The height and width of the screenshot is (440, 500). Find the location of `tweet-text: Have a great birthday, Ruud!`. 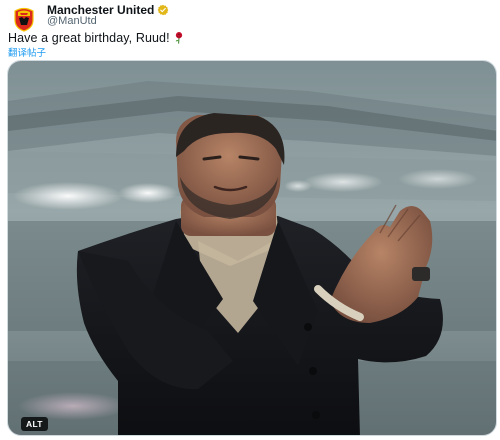

tweet-text: Have a great birthday, Ruud! is located at coordinates (96, 38).